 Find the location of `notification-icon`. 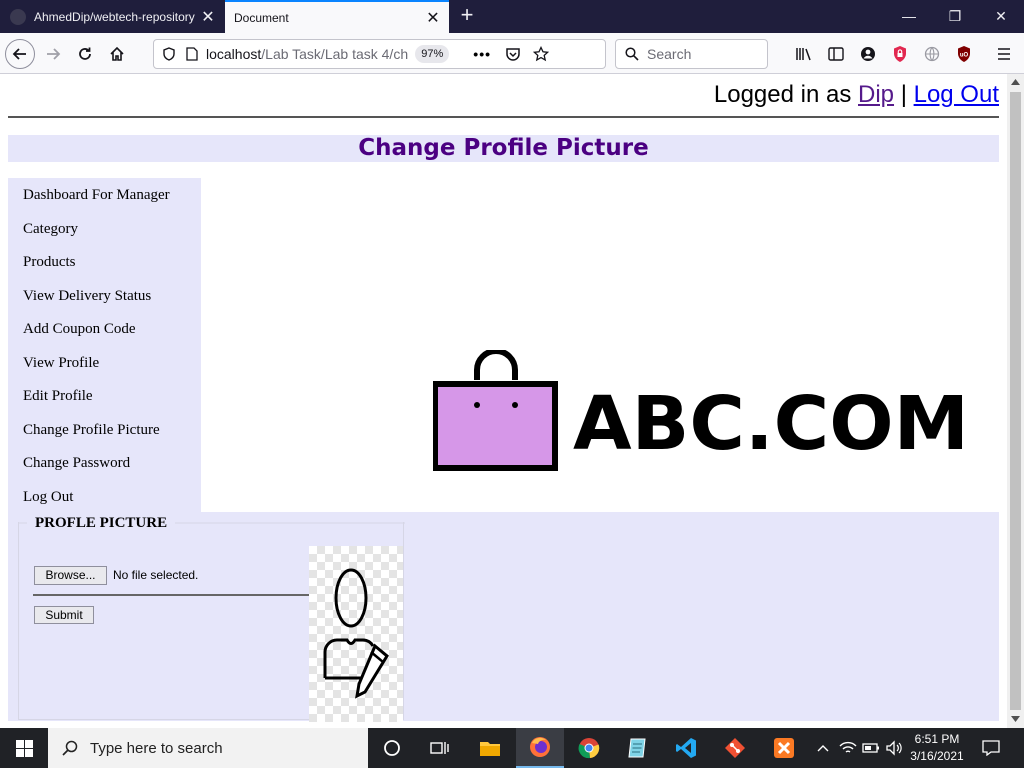

notification-icon is located at coordinates (991, 748).